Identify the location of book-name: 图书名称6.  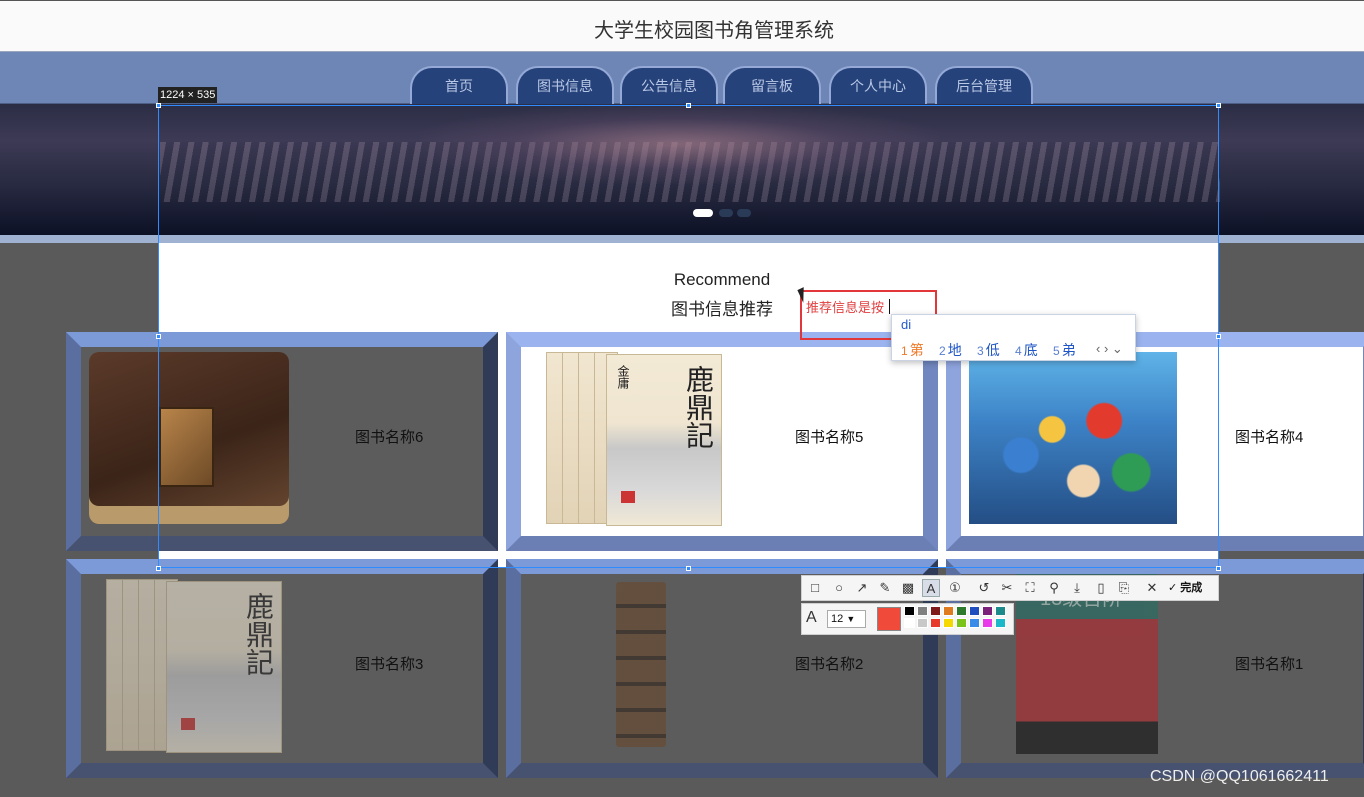
(389, 437).